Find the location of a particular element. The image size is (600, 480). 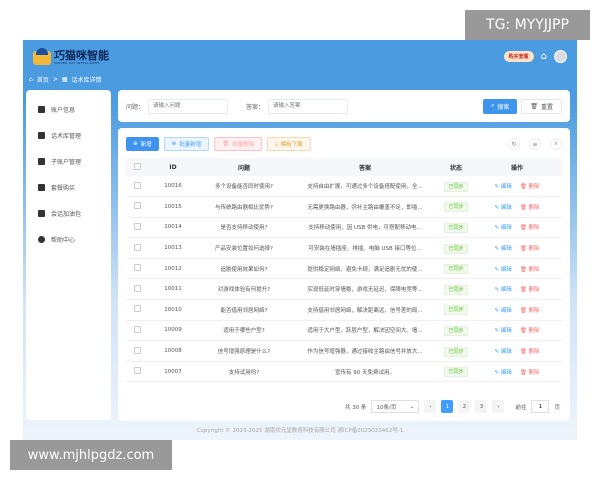

question-input is located at coordinates (188, 106).